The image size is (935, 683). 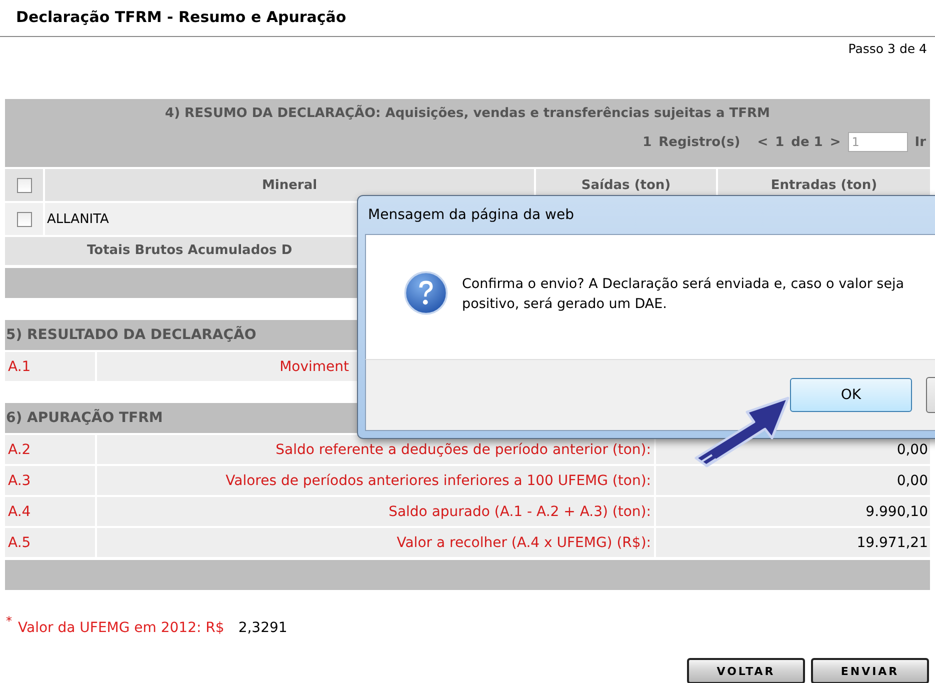 What do you see at coordinates (762, 142) in the screenshot?
I see `prev-page-link: <` at bounding box center [762, 142].